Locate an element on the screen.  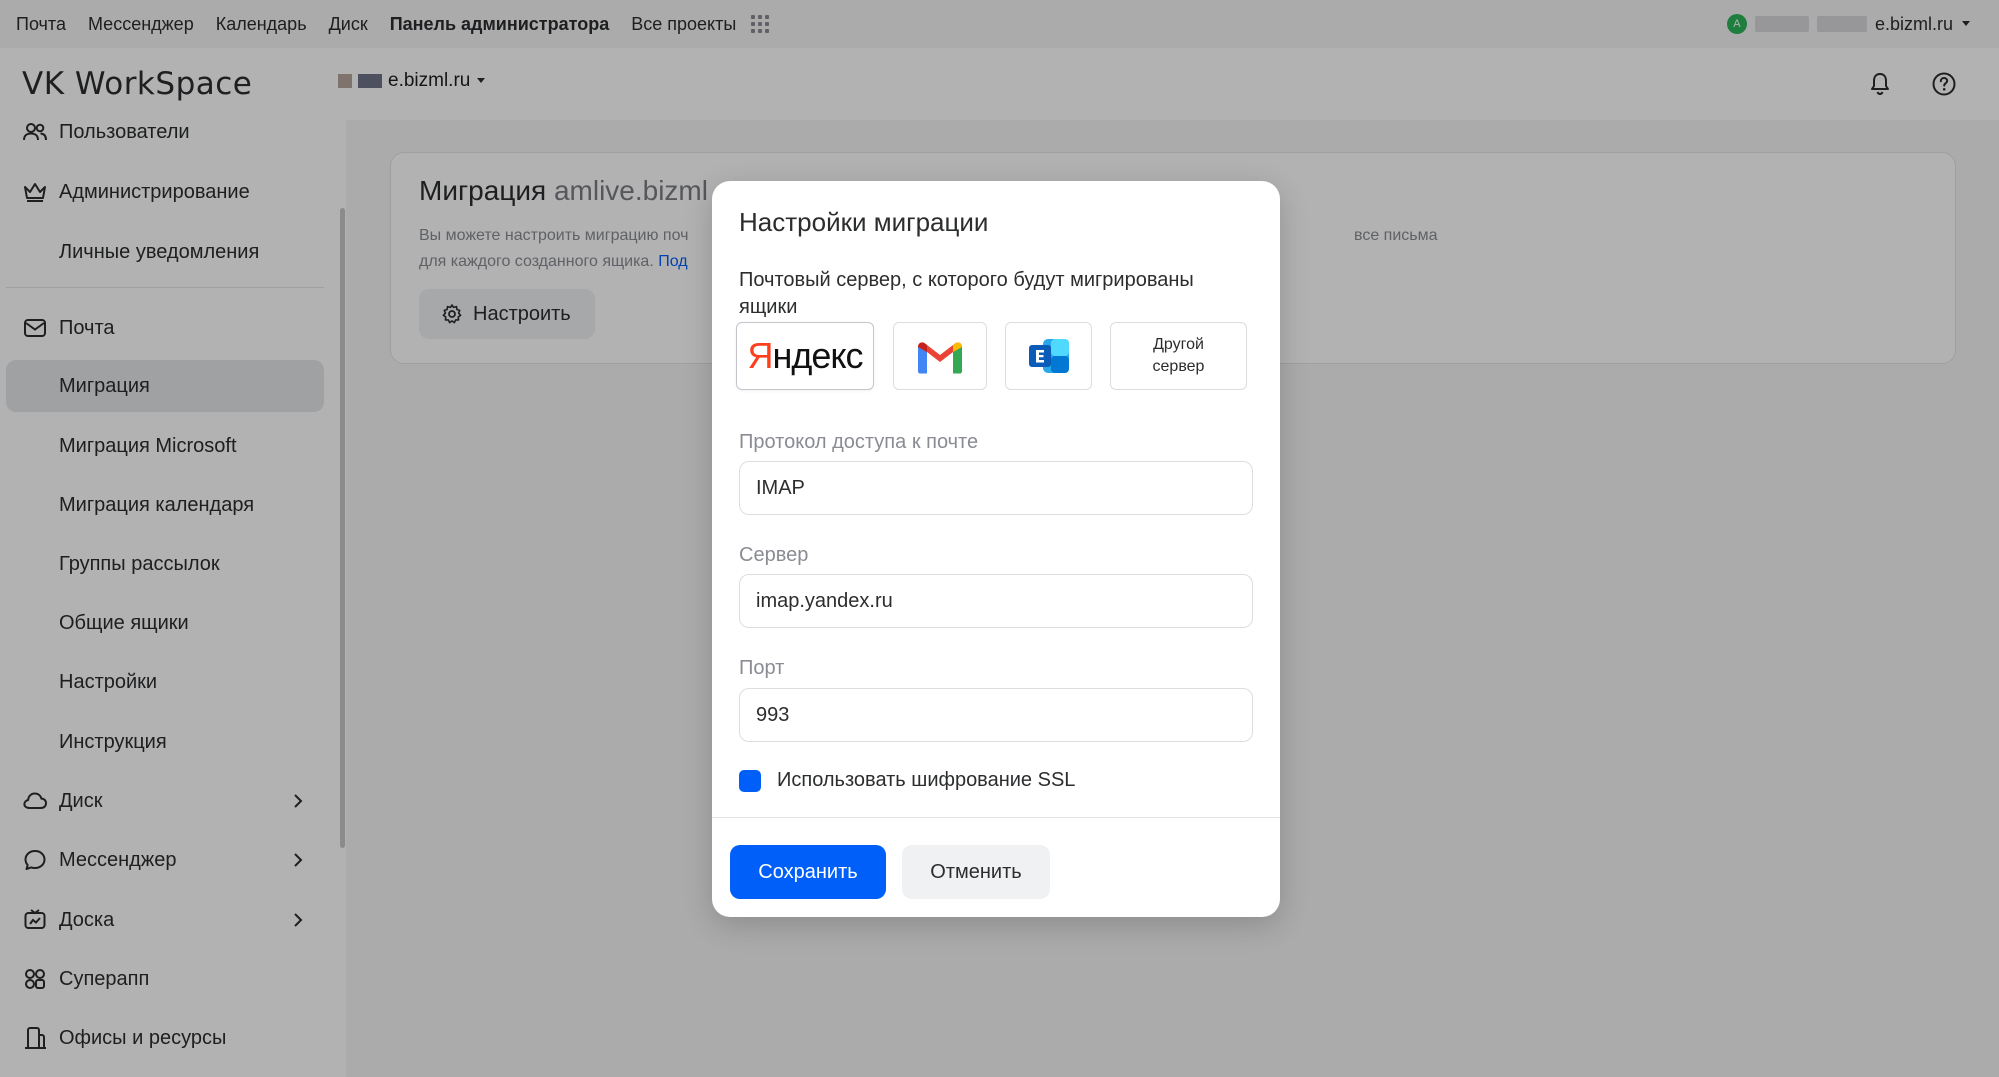
provider-other-server-button: Другой сервер is located at coordinates (1178, 356).